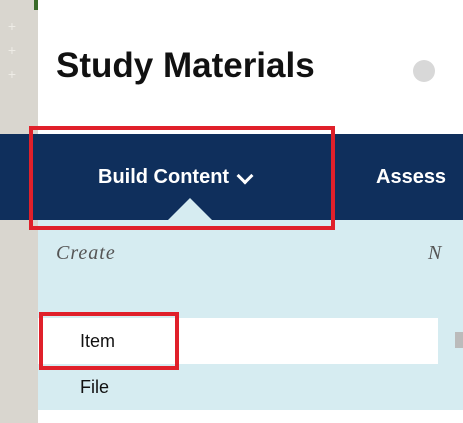  I want to click on create-heading: Create, so click(86, 253).